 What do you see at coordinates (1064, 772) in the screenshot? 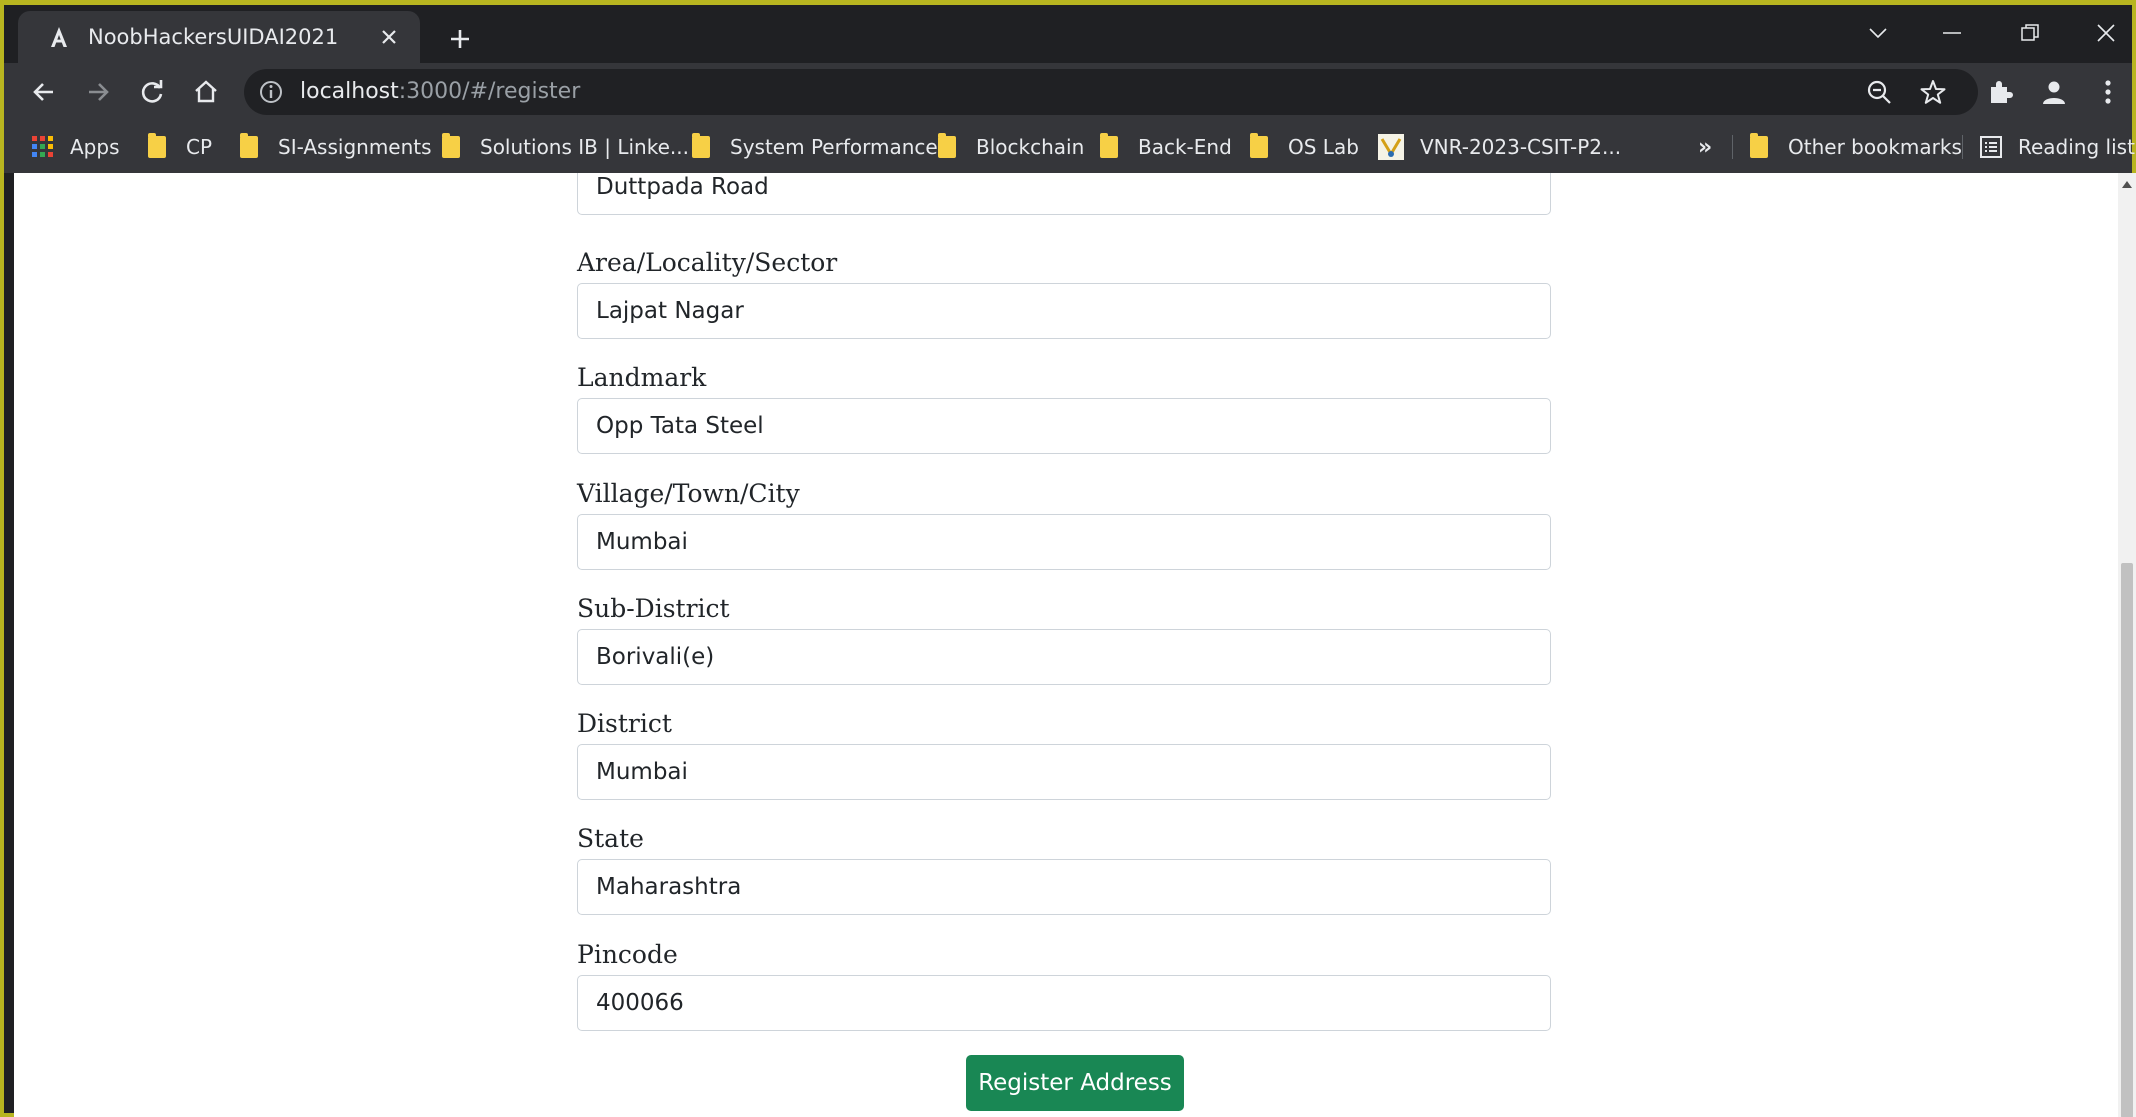
I see `district-input` at bounding box center [1064, 772].